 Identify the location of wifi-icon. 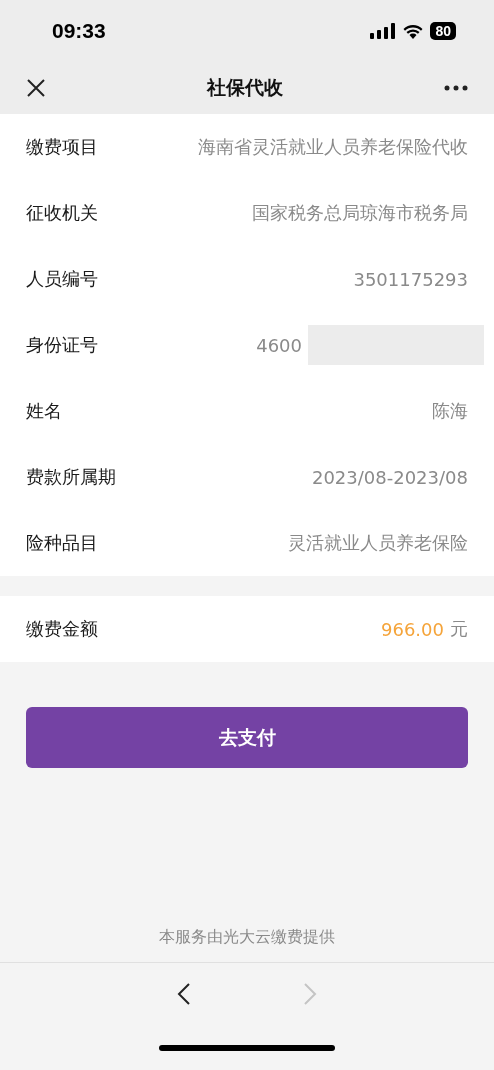
(413, 31).